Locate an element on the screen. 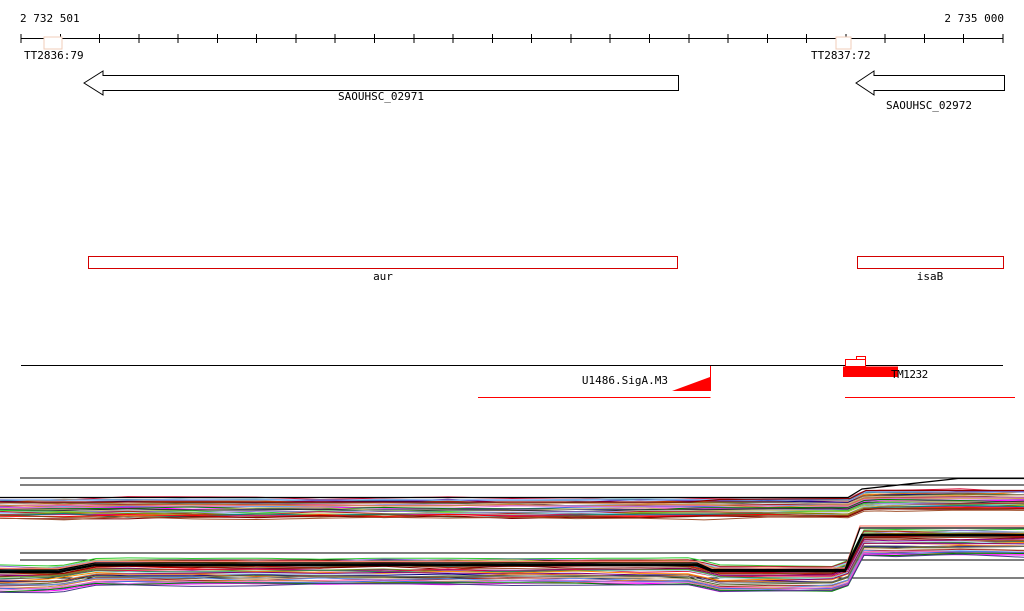 This screenshot has height=611, width=1024. ruler-end-coordinate: 2 735 000 is located at coordinates (974, 18).